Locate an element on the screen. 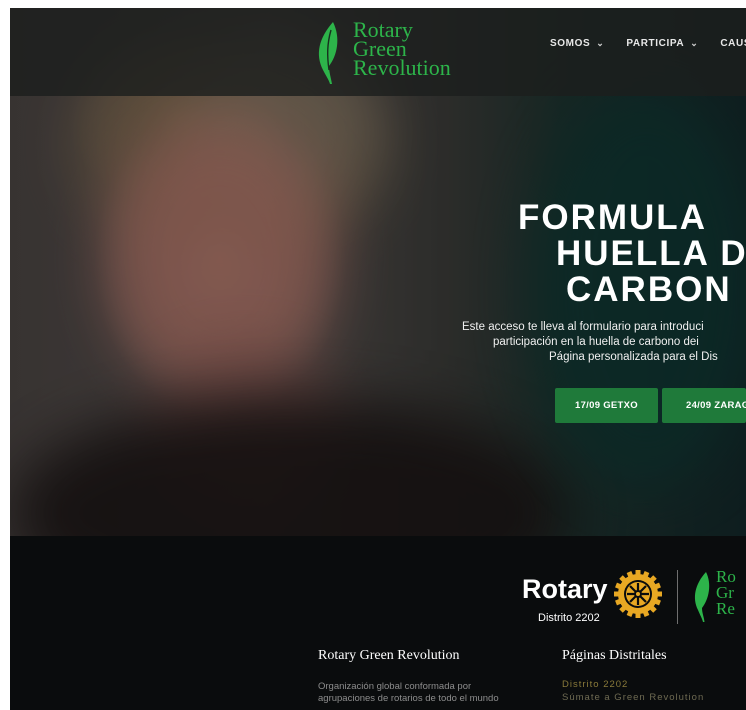  footer-col-title: Páginas Distritales is located at coordinates (614, 655).